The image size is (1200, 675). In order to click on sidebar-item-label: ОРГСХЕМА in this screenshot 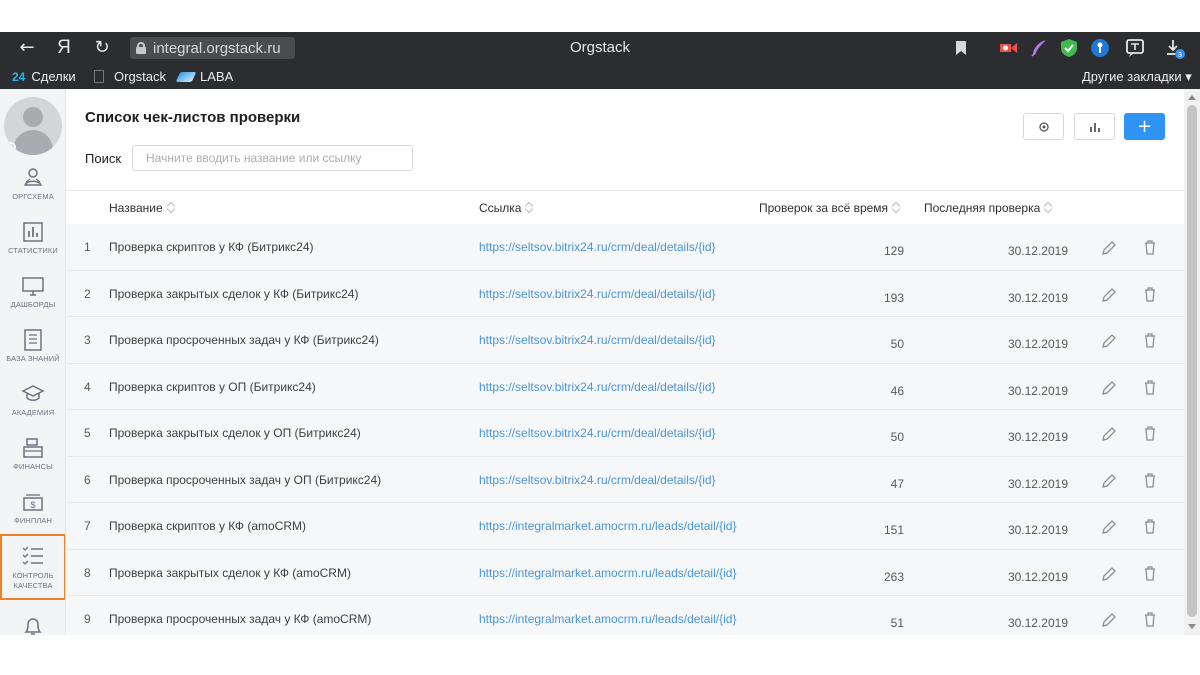, I will do `click(33, 196)`.